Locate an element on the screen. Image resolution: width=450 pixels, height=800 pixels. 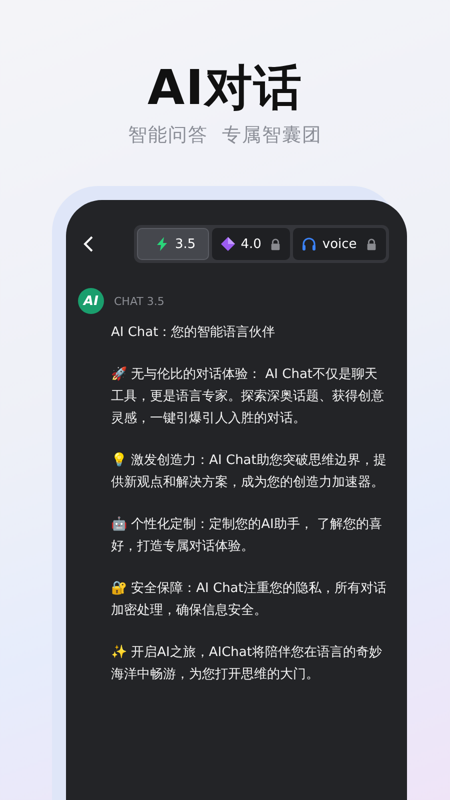
hero-subtitle: 智能问答 专属智囊团 is located at coordinates (225, 135).